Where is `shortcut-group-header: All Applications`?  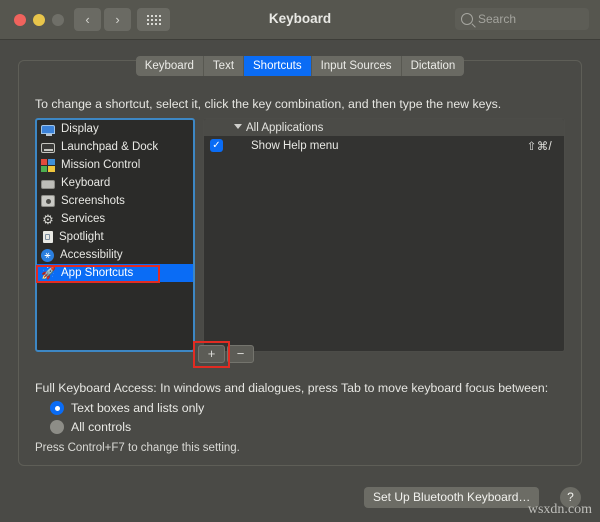
shortcut-group-header: All Applications is located at coordinates (384, 127).